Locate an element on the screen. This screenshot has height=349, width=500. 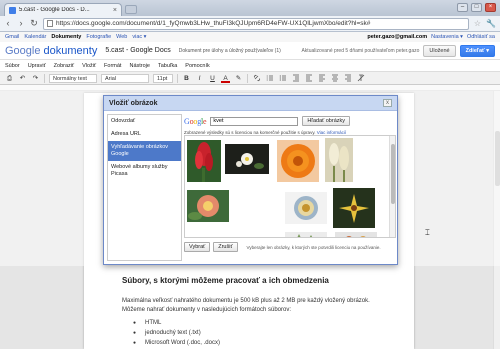
page-icon is located at coordinates (50, 23).